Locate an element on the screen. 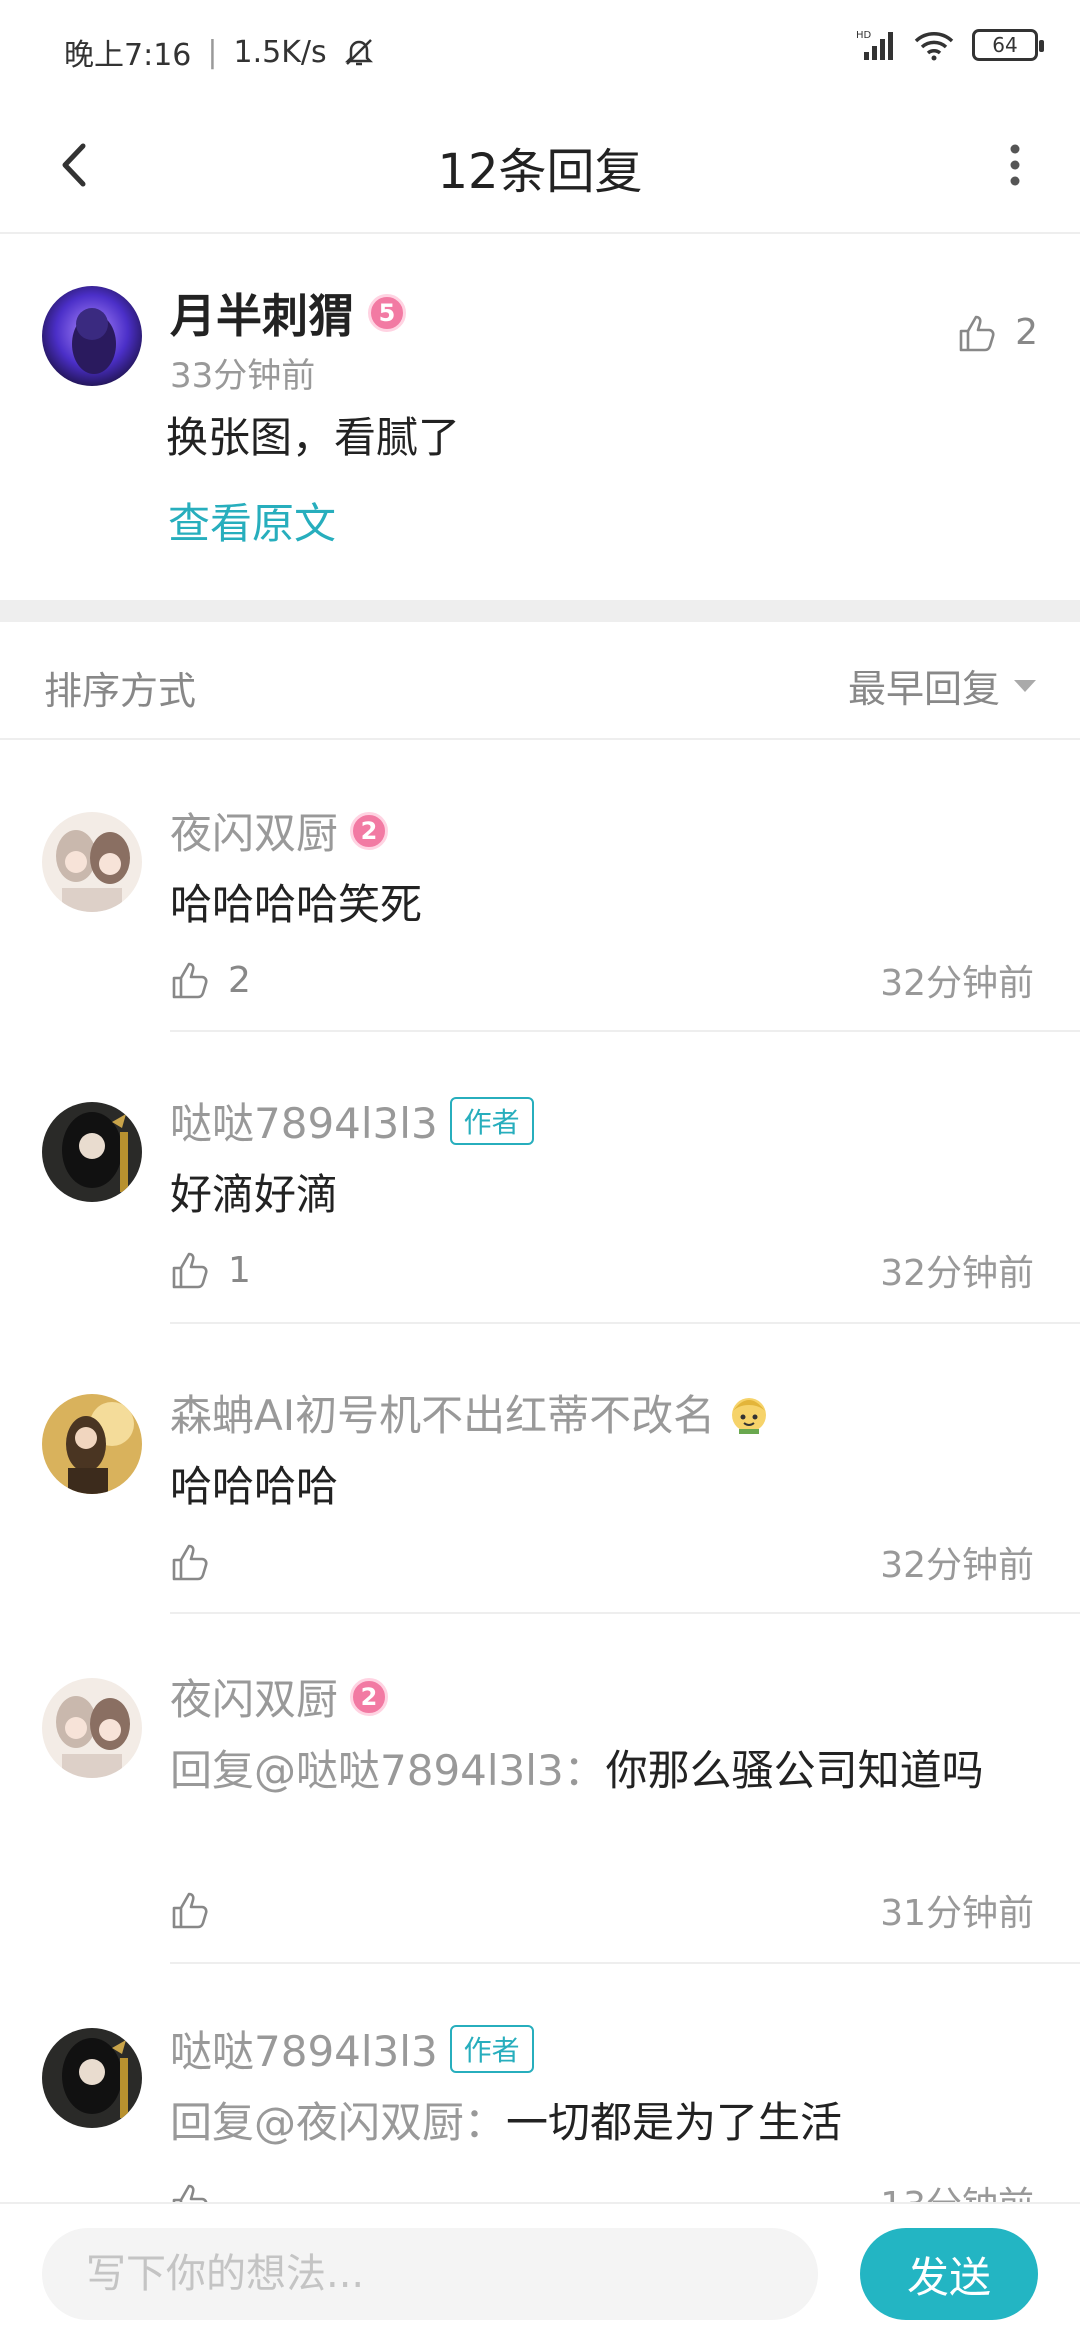  battery-icon: 64 is located at coordinates (1008, 45).